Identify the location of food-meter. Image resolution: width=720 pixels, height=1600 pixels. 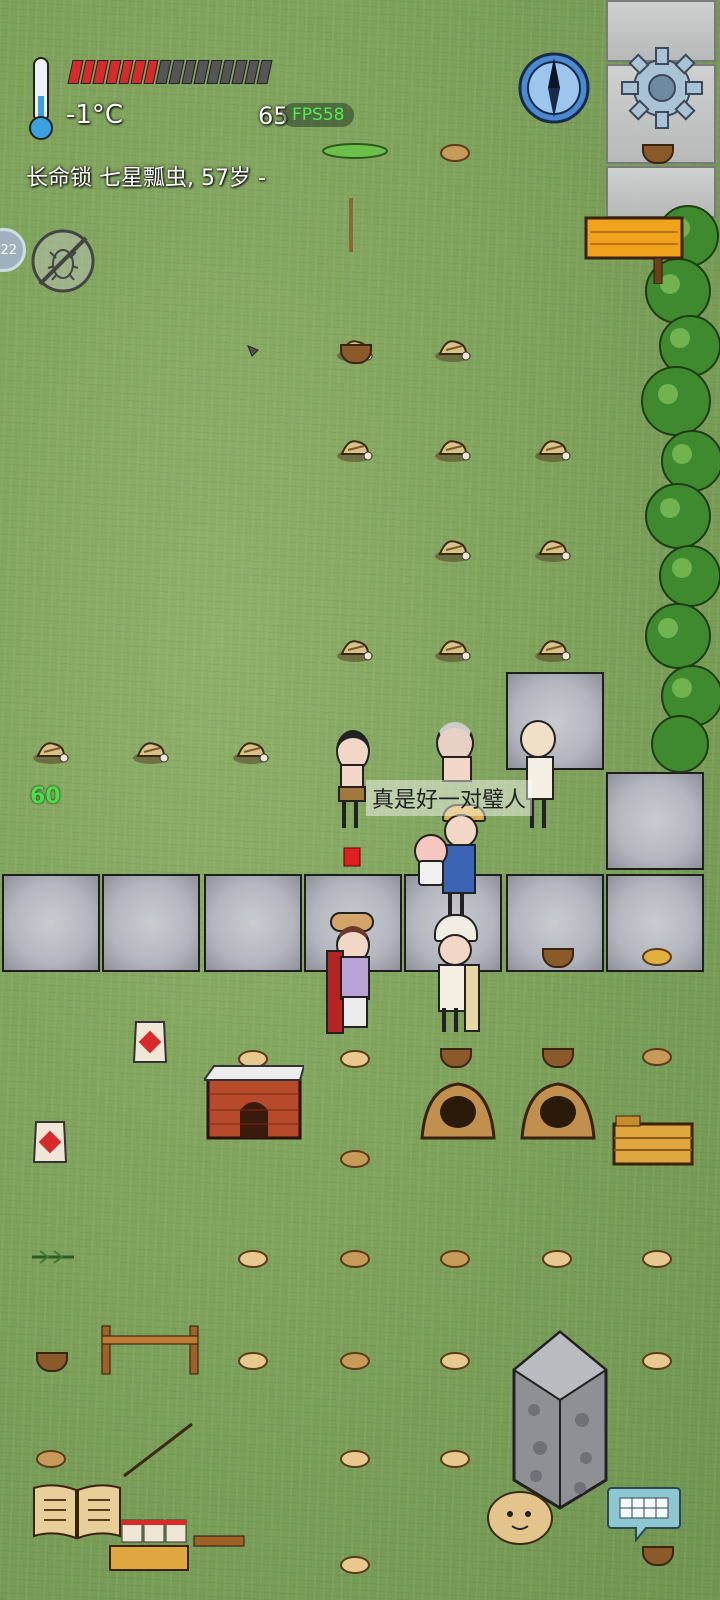
(170, 72).